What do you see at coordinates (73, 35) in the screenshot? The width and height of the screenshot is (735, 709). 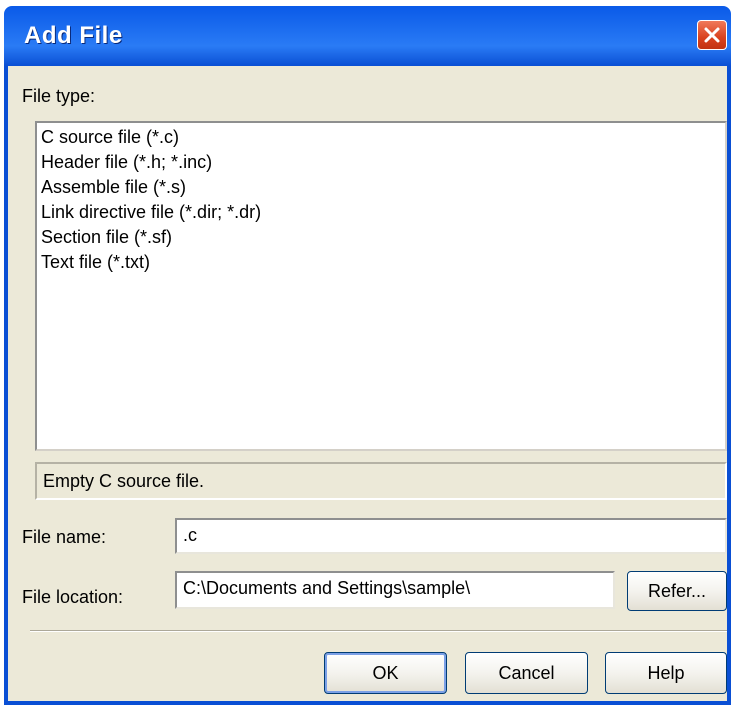 I see `dialog-title: Add File` at bounding box center [73, 35].